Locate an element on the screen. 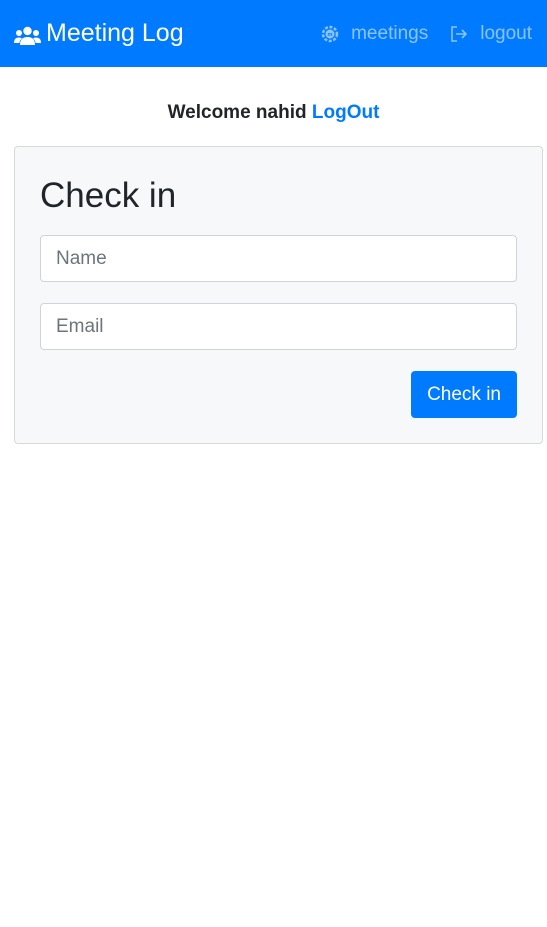 Image resolution: width=547 pixels, height=927 pixels. nav-links: m meetings logout is located at coordinates (425, 34).